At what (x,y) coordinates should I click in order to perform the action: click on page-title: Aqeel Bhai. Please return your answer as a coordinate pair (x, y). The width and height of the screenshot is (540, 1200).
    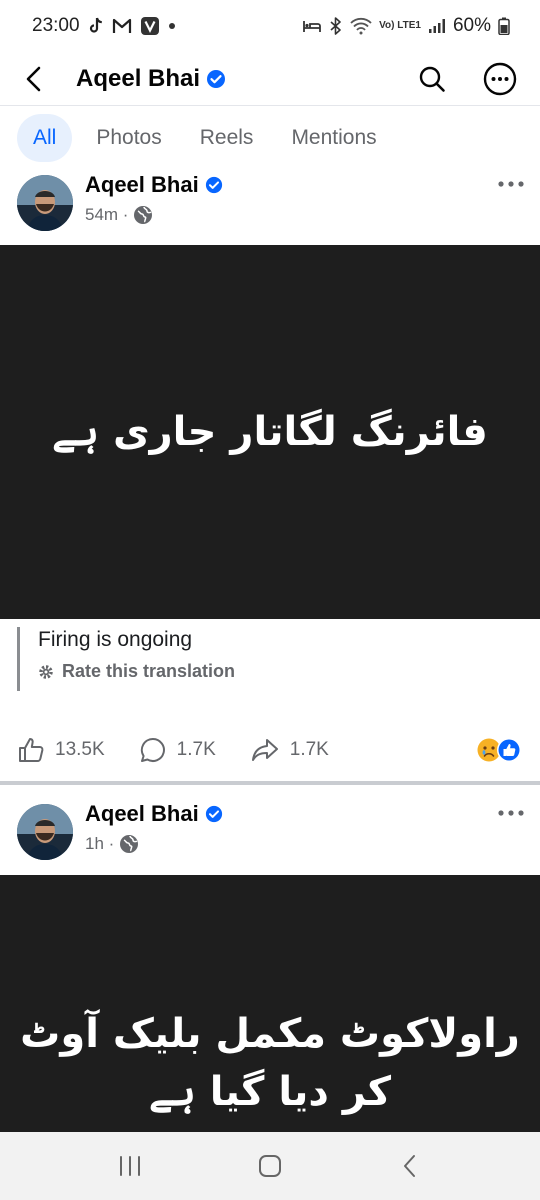
    Looking at the image, I should click on (151, 79).